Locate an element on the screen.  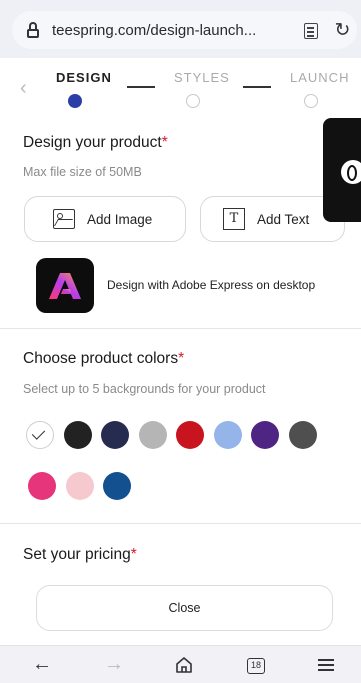
back-chevron-icon: ‹ is located at coordinates (23, 88).